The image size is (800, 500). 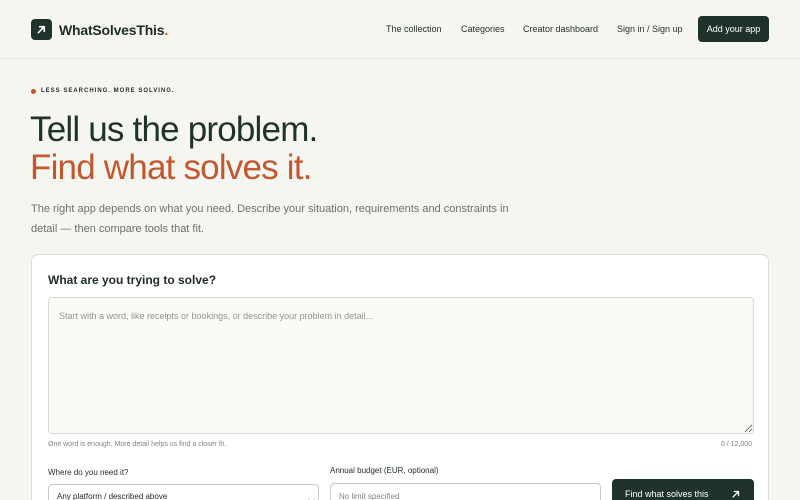 I want to click on headline-primary: Tell us the problem., so click(x=174, y=129).